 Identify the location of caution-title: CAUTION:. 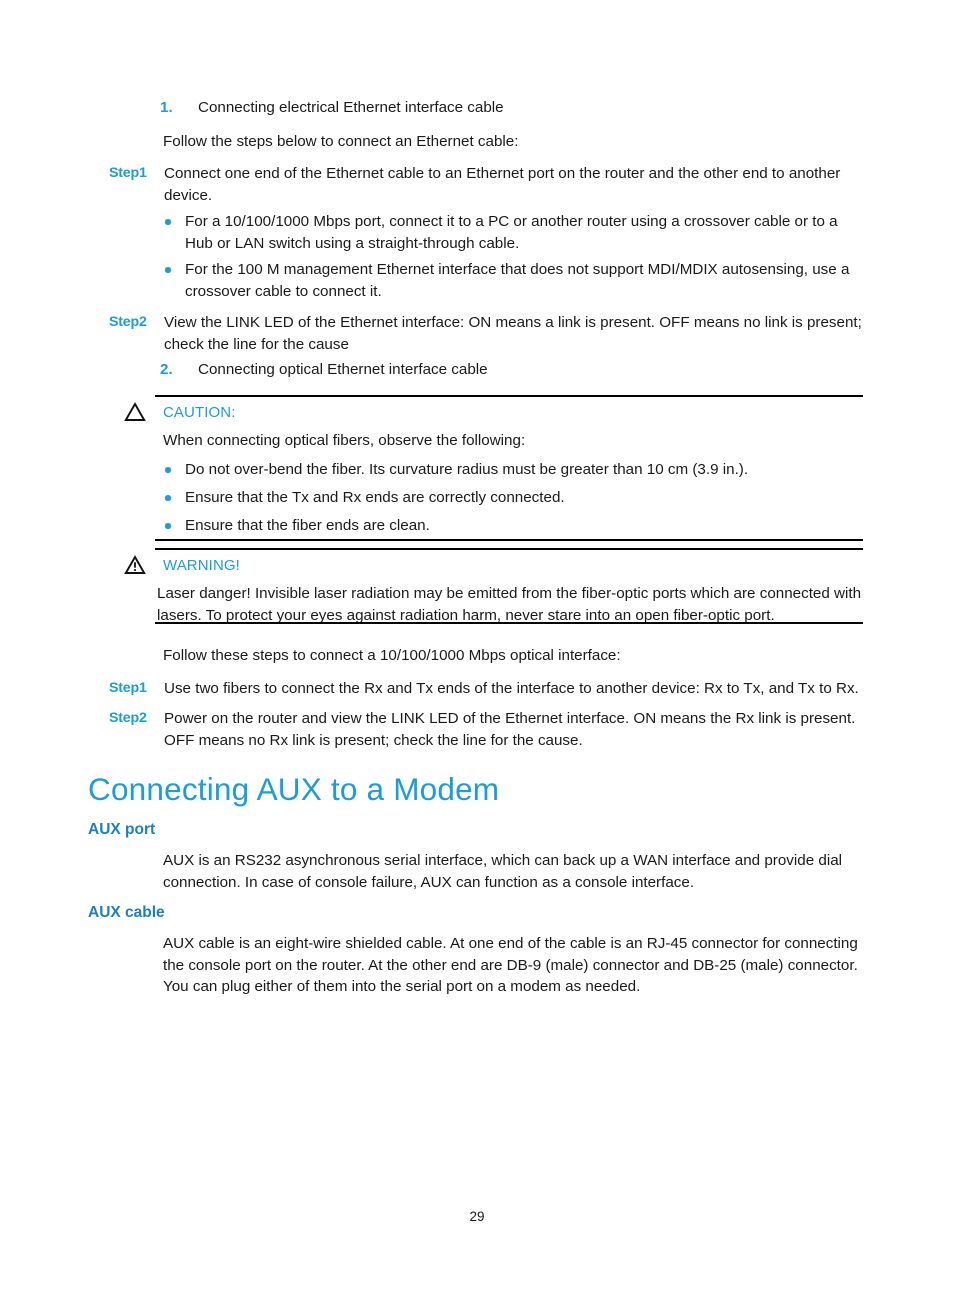
(199, 412).